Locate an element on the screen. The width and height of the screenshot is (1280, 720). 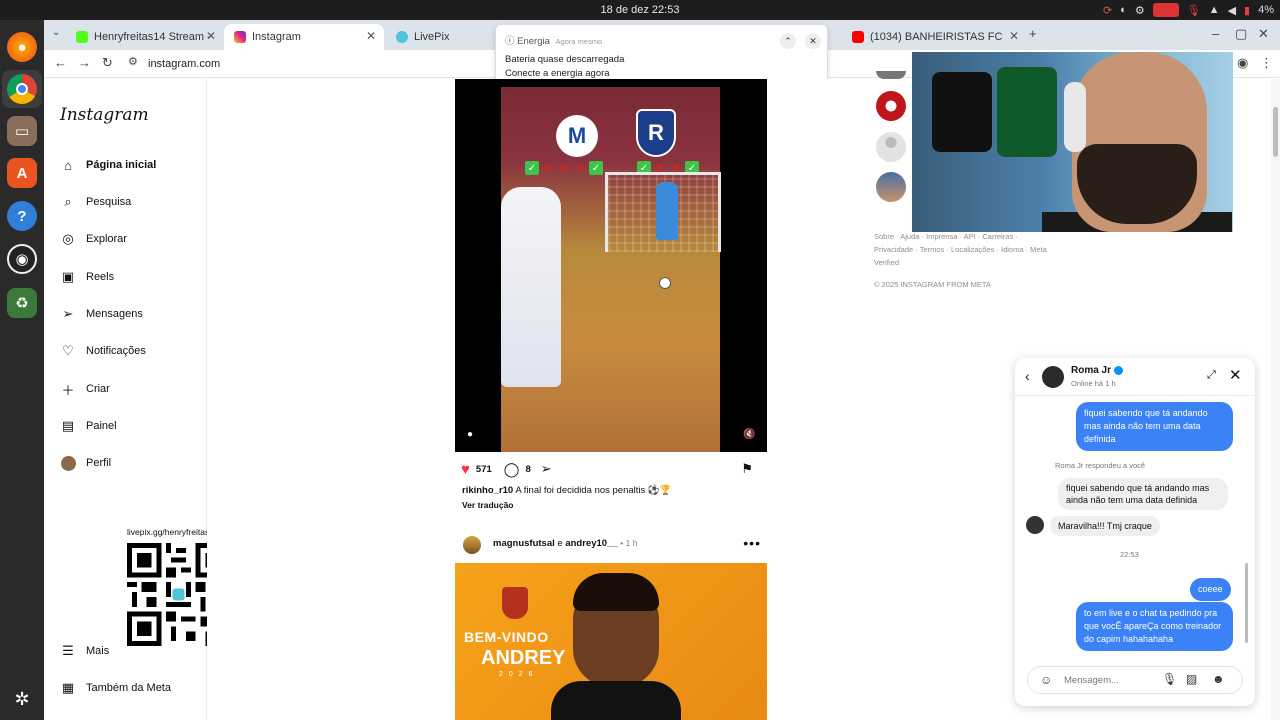
show-apps-icon: ✲ is located at coordinates (22, 699).